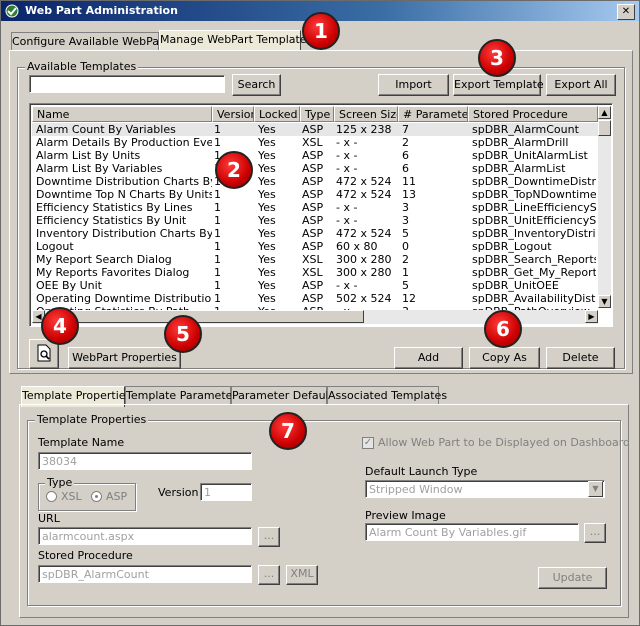 This screenshot has height=626, width=640. Describe the element at coordinates (233, 114) in the screenshot. I see `col-header-version: Version` at that location.